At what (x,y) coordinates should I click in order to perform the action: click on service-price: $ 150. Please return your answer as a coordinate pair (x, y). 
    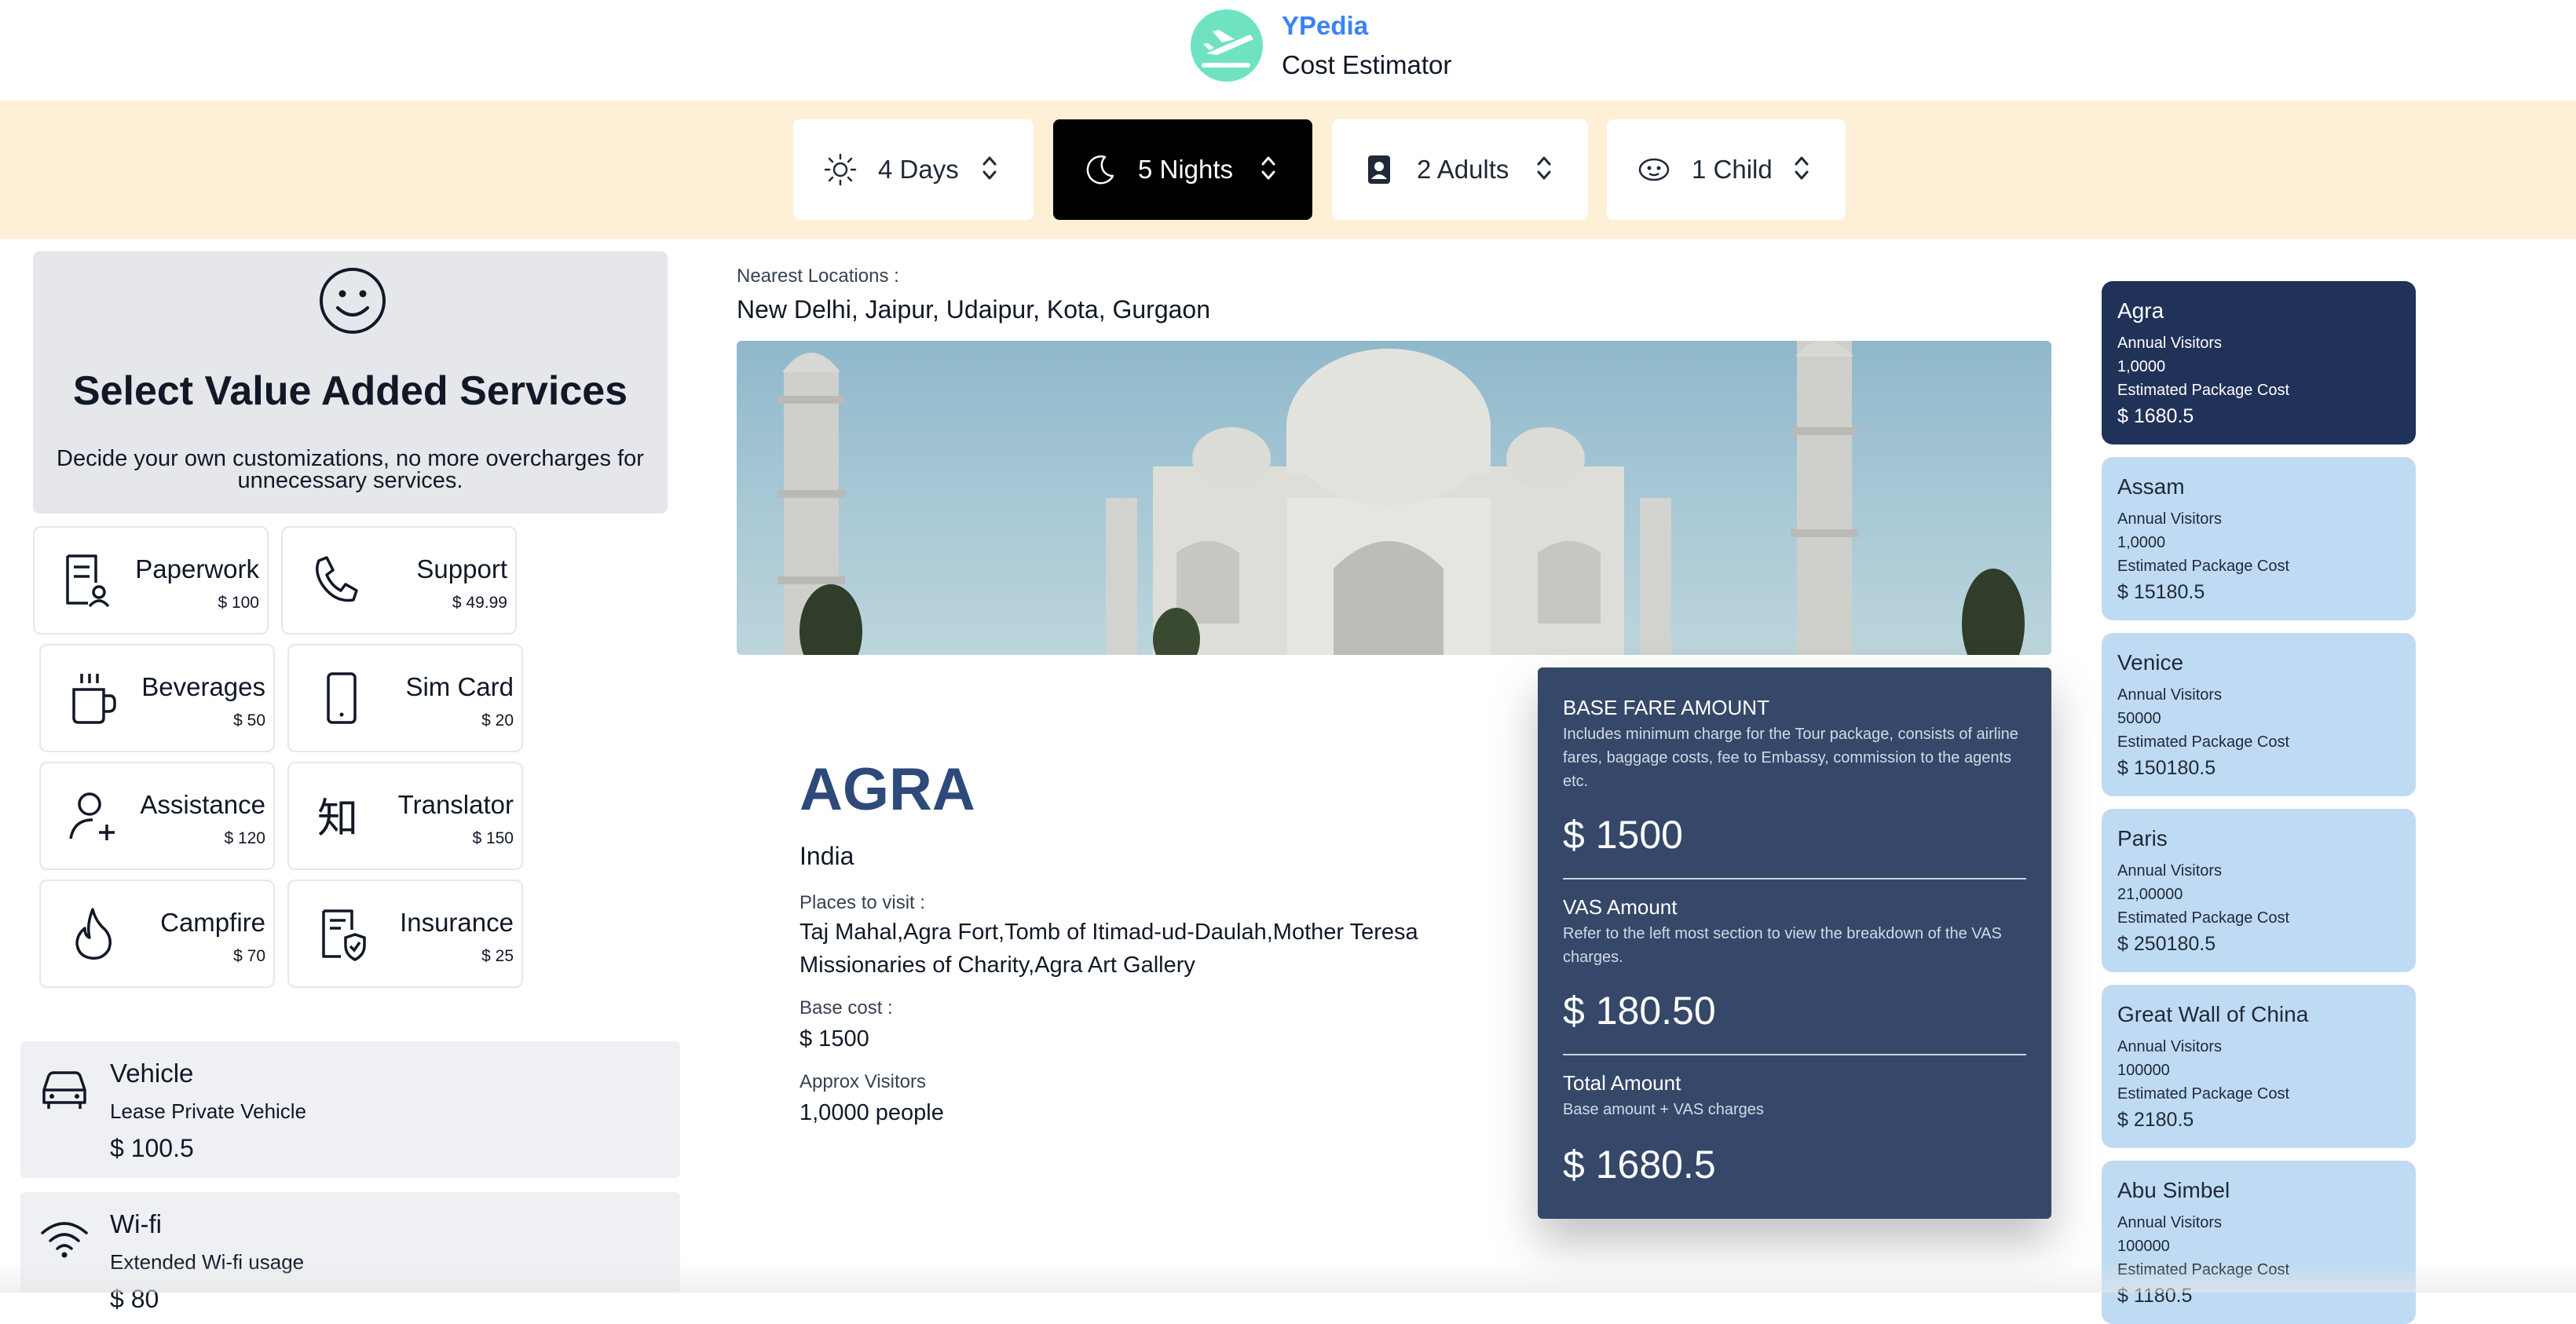
    Looking at the image, I should click on (493, 838).